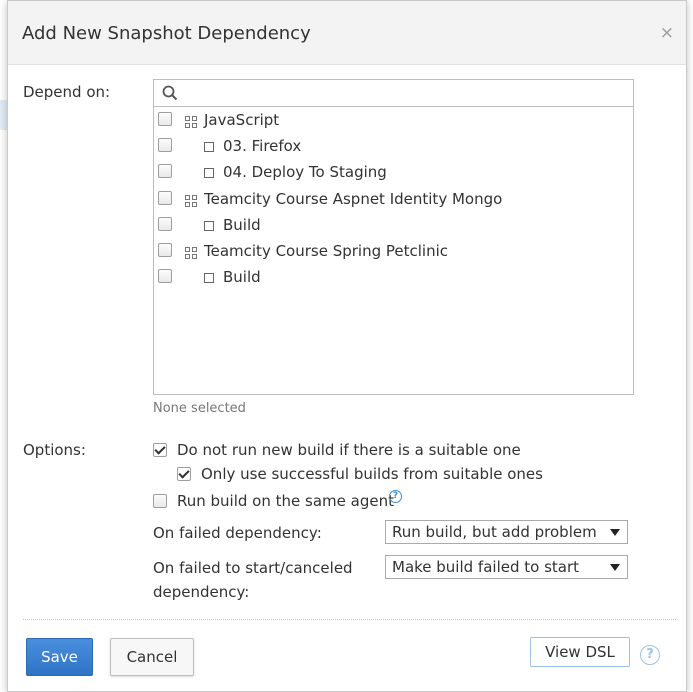 The image size is (693, 692). What do you see at coordinates (389, 147) in the screenshot?
I see `tree-build-config-row: 03. Firefox` at bounding box center [389, 147].